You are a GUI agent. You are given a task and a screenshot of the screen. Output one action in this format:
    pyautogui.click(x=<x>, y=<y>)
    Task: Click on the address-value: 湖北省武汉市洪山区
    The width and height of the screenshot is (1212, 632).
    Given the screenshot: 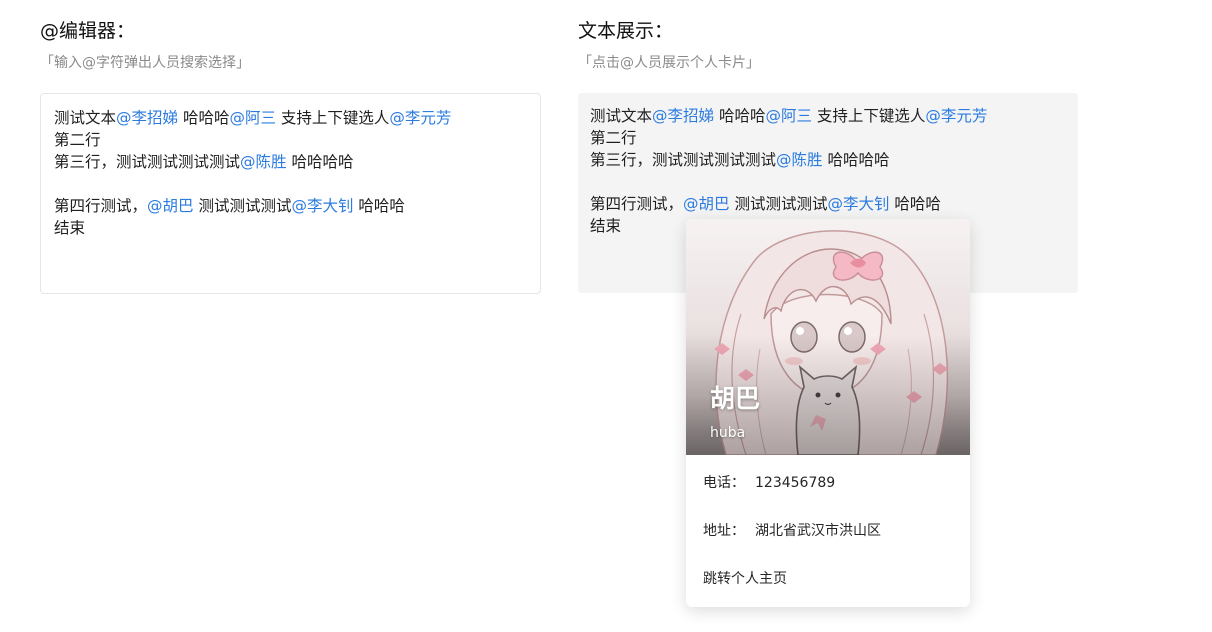 What is the action you would take?
    pyautogui.click(x=818, y=531)
    